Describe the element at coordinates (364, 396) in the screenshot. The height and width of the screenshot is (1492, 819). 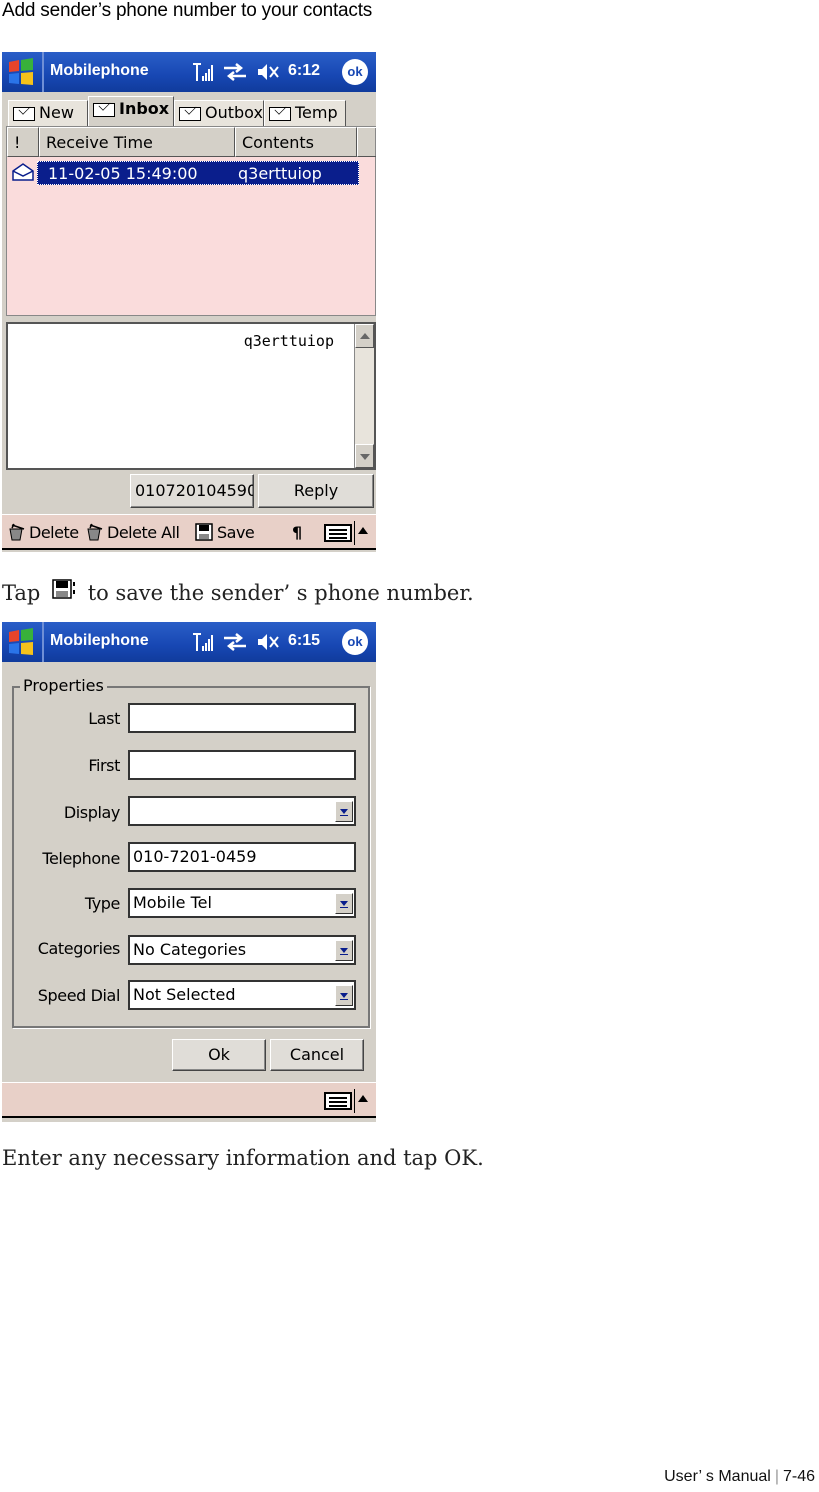
I see `preview-scrollbar` at that location.